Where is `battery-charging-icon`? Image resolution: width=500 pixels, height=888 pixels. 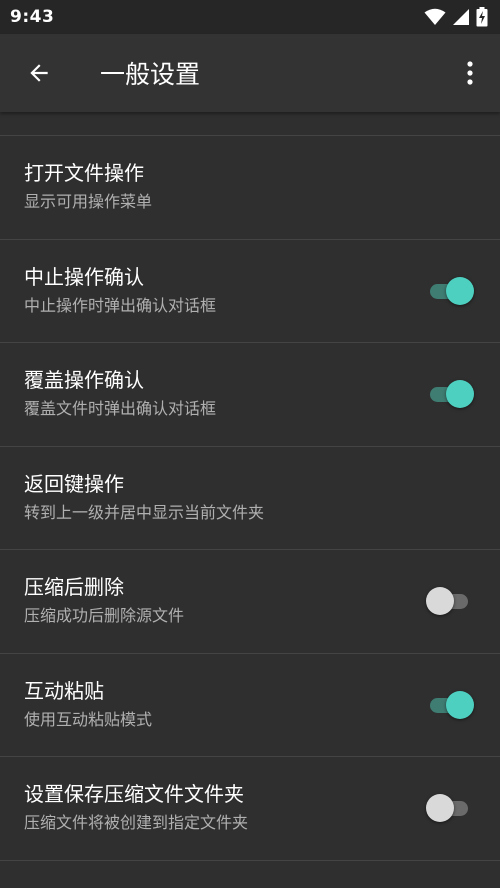
battery-charging-icon is located at coordinates (482, 17).